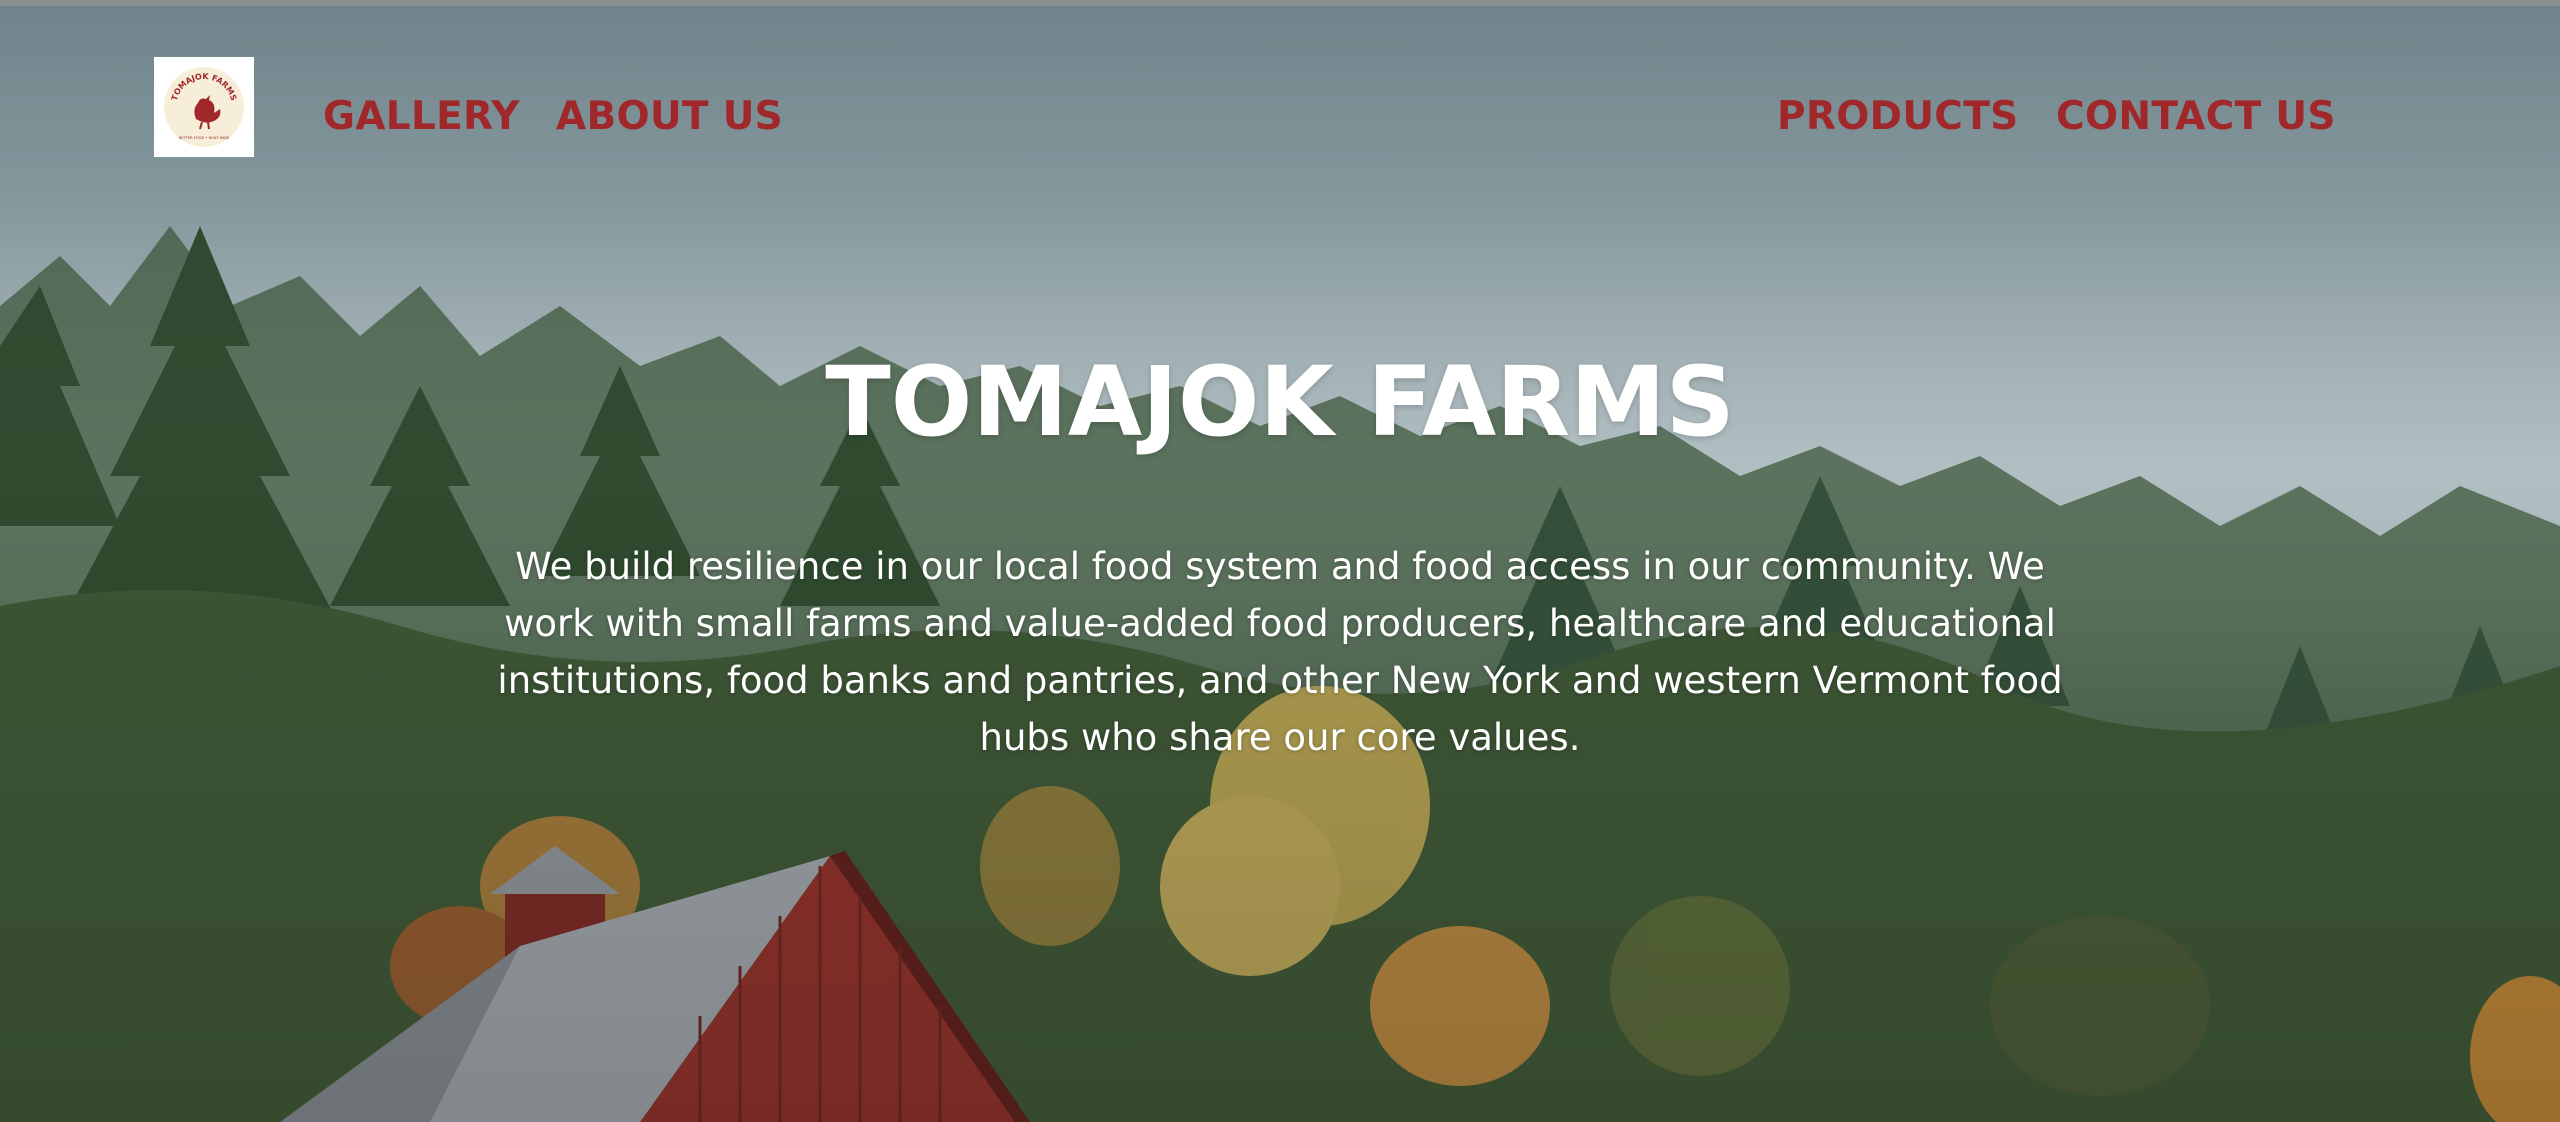 This screenshot has width=2560, height=1122. What do you see at coordinates (204, 138) in the screenshot?
I see `logo-tagline: BETTER FOOD • BUILT WIDE` at bounding box center [204, 138].